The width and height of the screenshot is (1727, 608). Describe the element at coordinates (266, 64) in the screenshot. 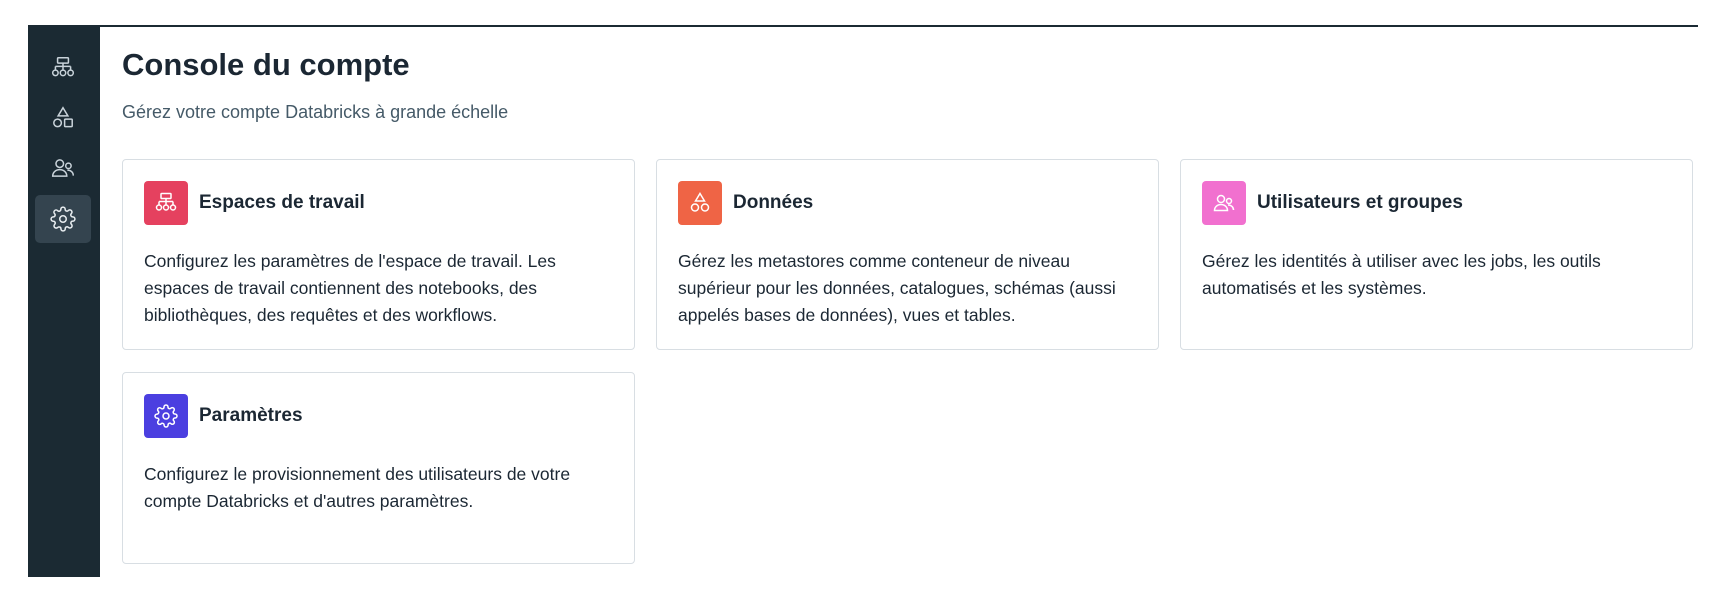

I see `page-title: Console du compte` at that location.